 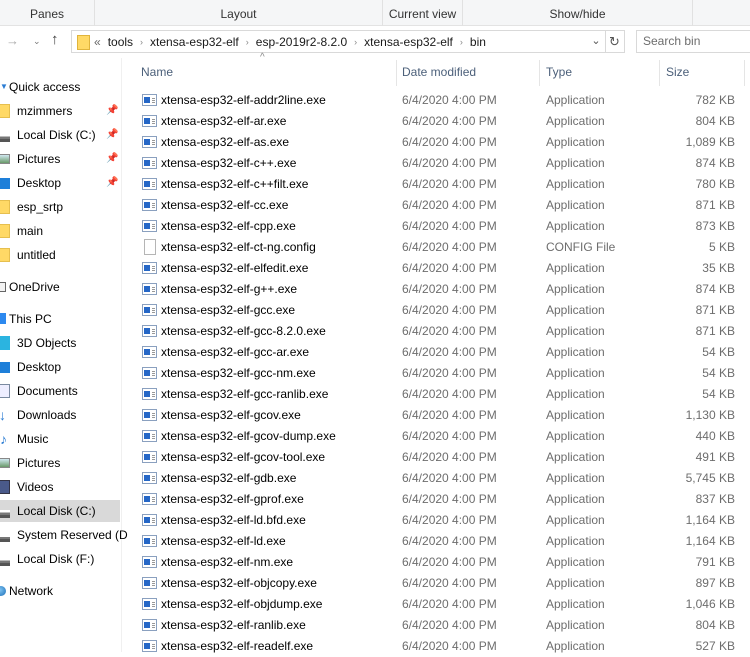 What do you see at coordinates (60, 559) in the screenshot?
I see `sidebar-item-local-disk-f: Local Disk (F:)` at bounding box center [60, 559].